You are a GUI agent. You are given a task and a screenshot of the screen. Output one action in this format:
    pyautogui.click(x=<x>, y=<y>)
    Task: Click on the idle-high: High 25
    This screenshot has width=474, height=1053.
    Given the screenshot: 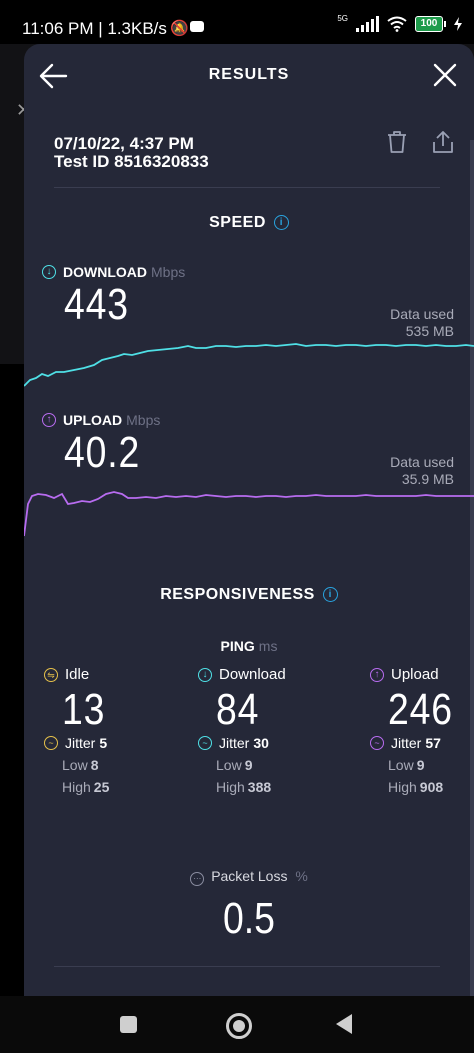 What is the action you would take?
    pyautogui.click(x=87, y=787)
    